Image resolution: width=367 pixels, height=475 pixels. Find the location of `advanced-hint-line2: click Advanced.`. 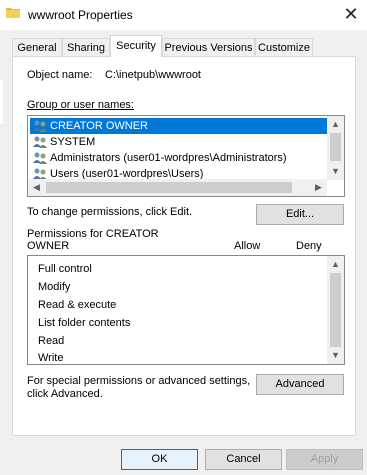

advanced-hint-line2: click Advanced. is located at coordinates (65, 394).